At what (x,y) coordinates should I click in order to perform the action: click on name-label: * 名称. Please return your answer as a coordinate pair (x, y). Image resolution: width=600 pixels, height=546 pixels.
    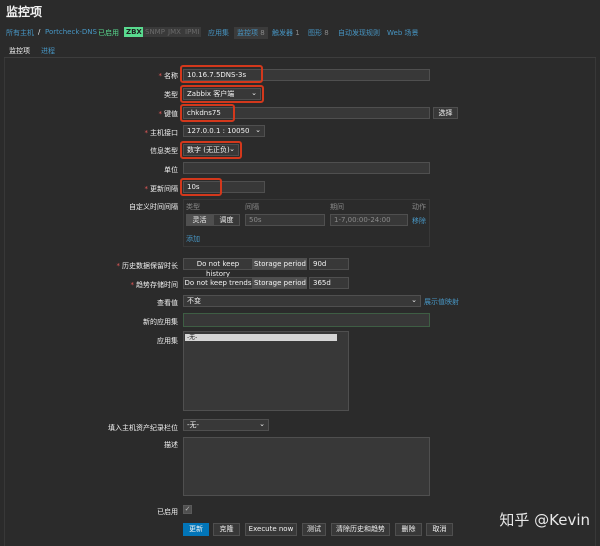
    Looking at the image, I should click on (89, 76).